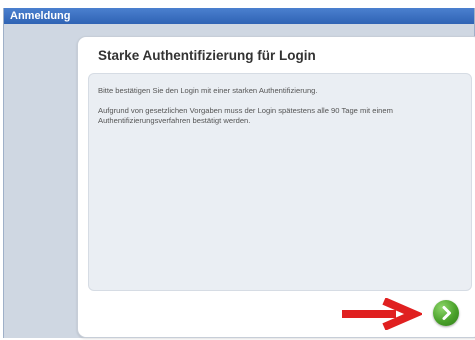 The width and height of the screenshot is (475, 340). I want to click on red-arrow-right-icon, so click(382, 314).